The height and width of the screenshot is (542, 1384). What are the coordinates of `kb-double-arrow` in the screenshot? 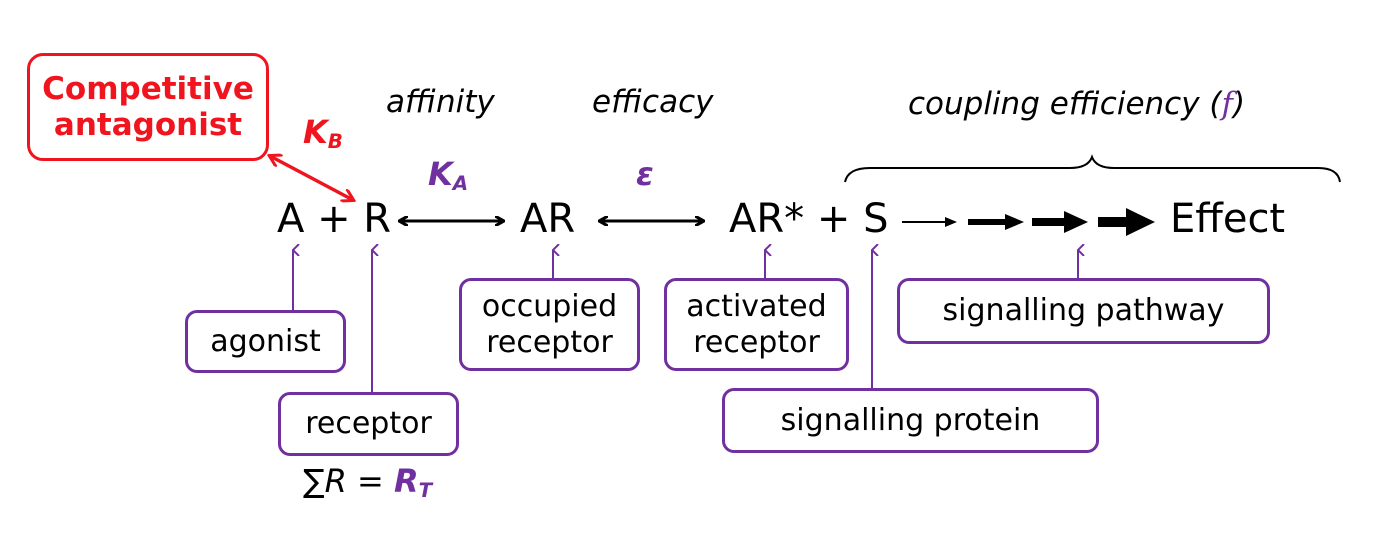 It's located at (311, 178).